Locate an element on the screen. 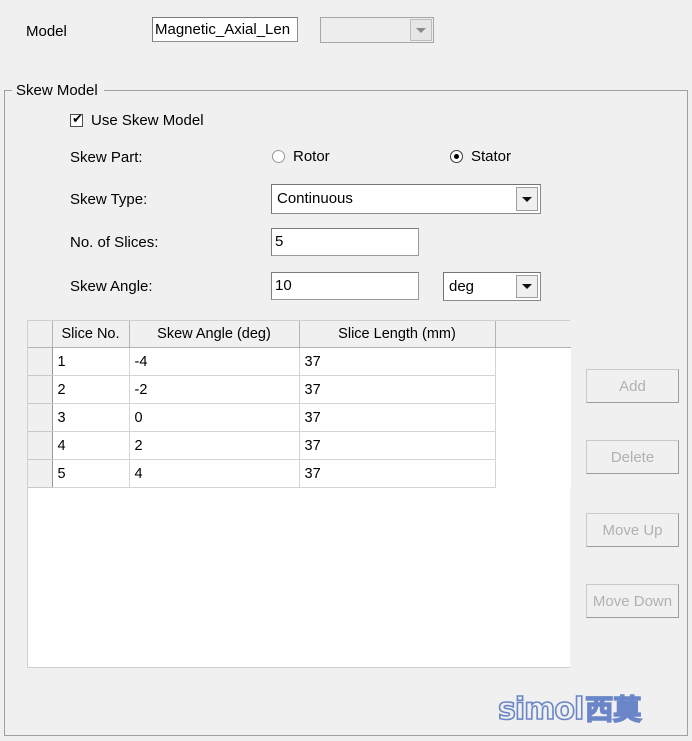 The width and height of the screenshot is (692, 741). radio-stator-label: Stator is located at coordinates (491, 156).